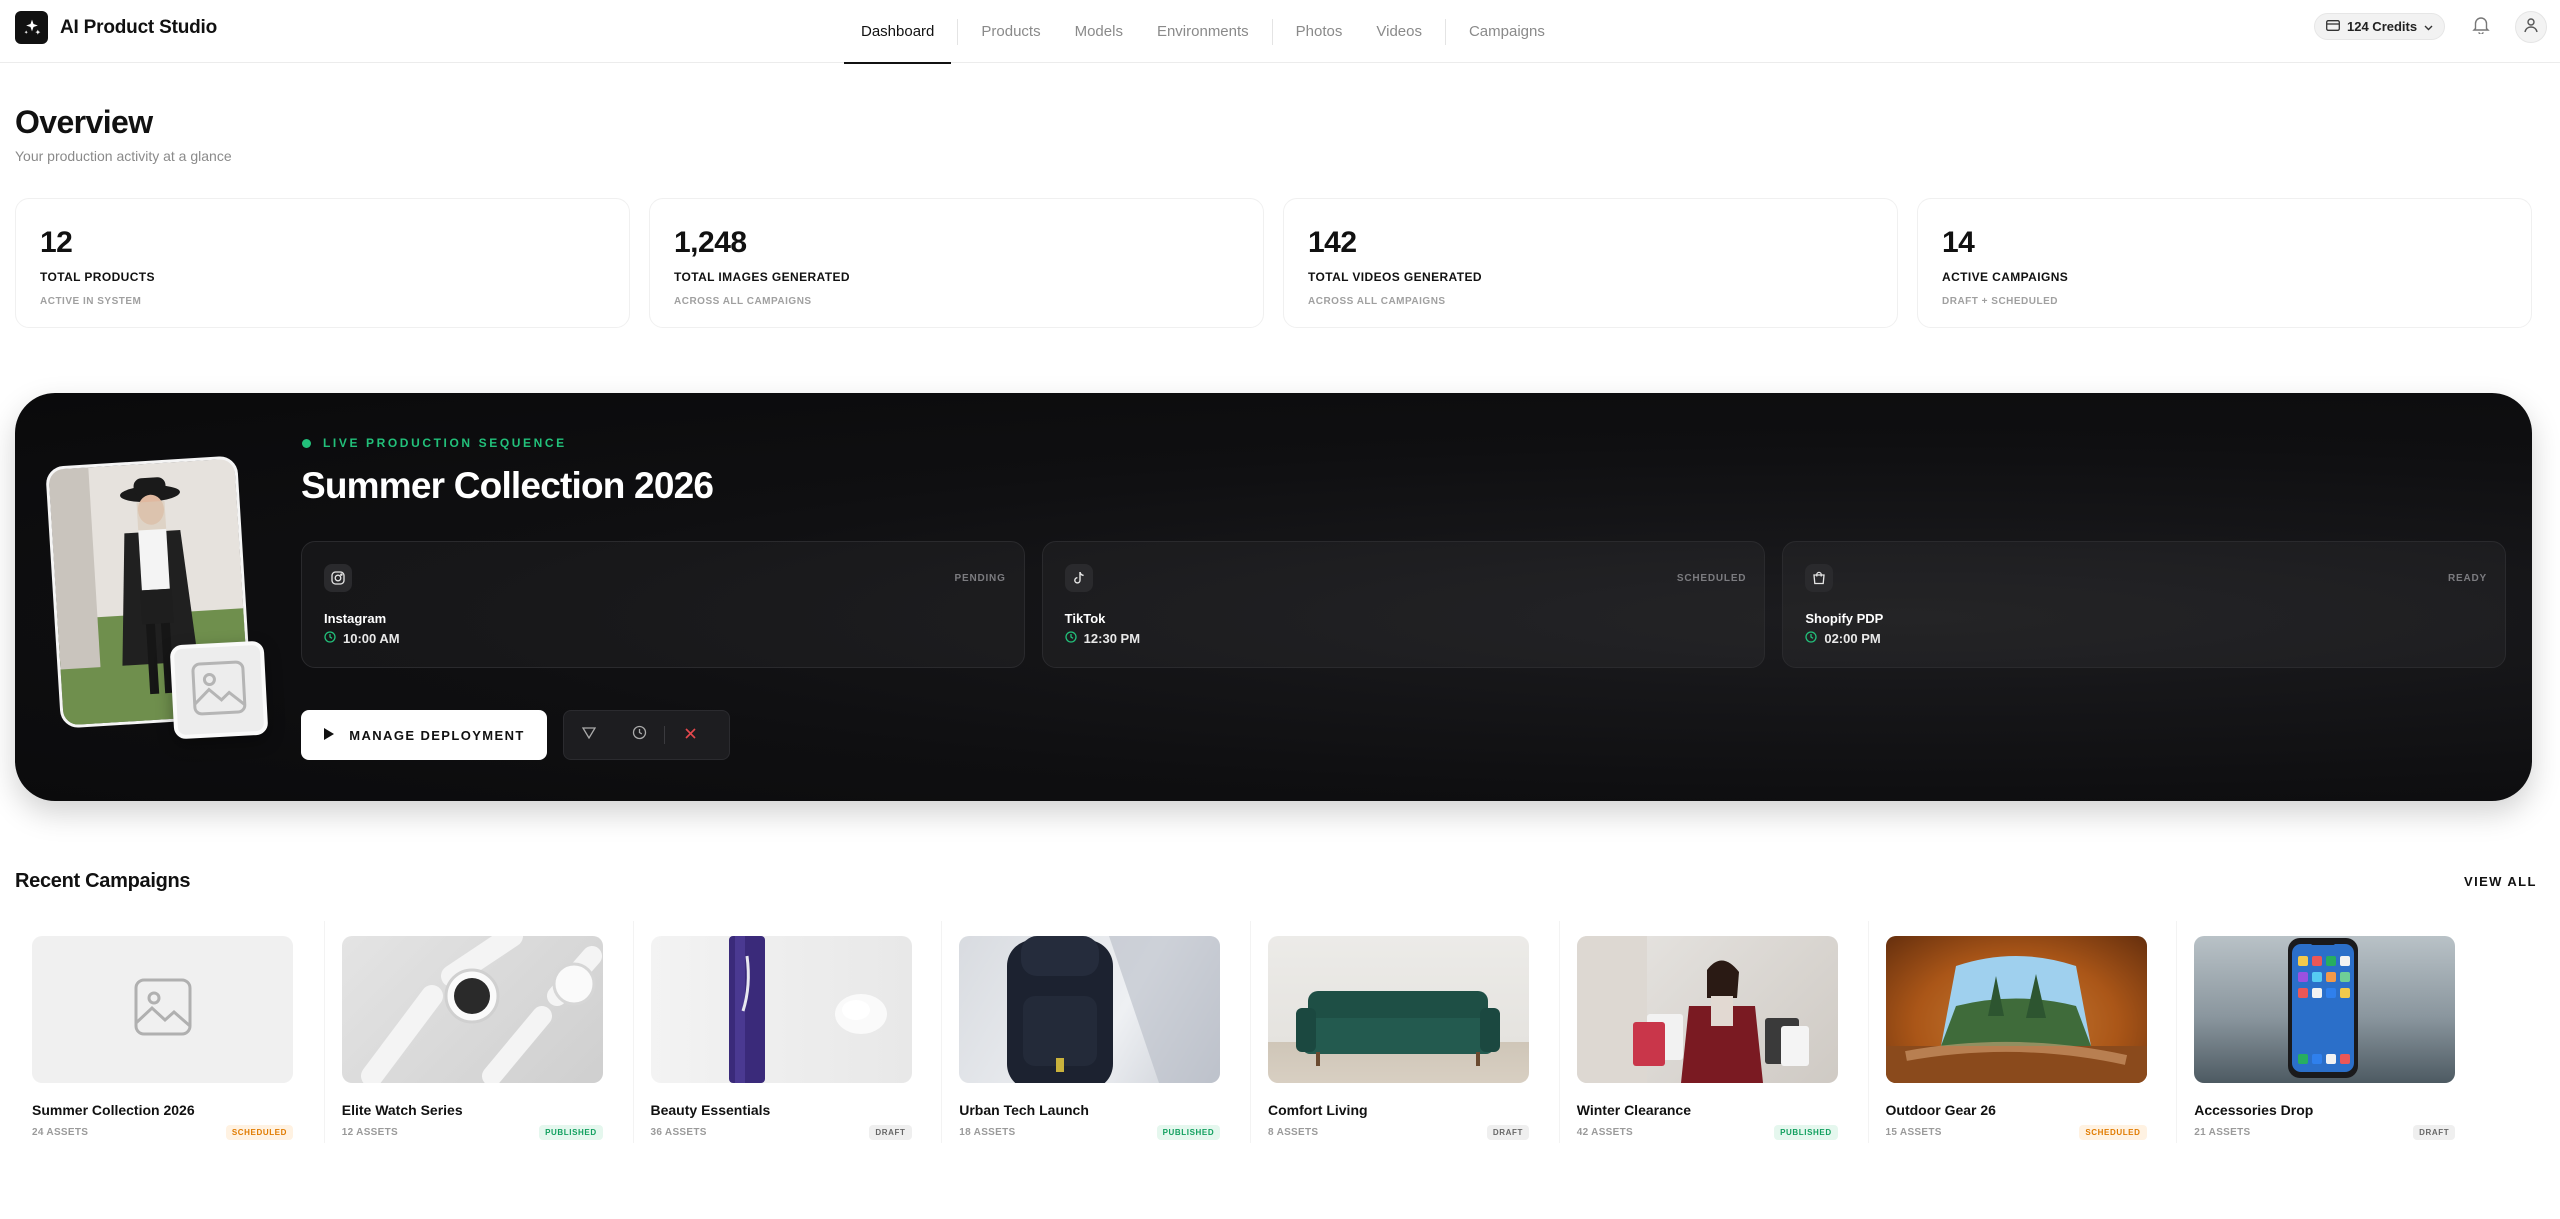 This screenshot has height=1219, width=2560. I want to click on manage-deployment-button: MANAGE DEPLOYMENT, so click(424, 735).